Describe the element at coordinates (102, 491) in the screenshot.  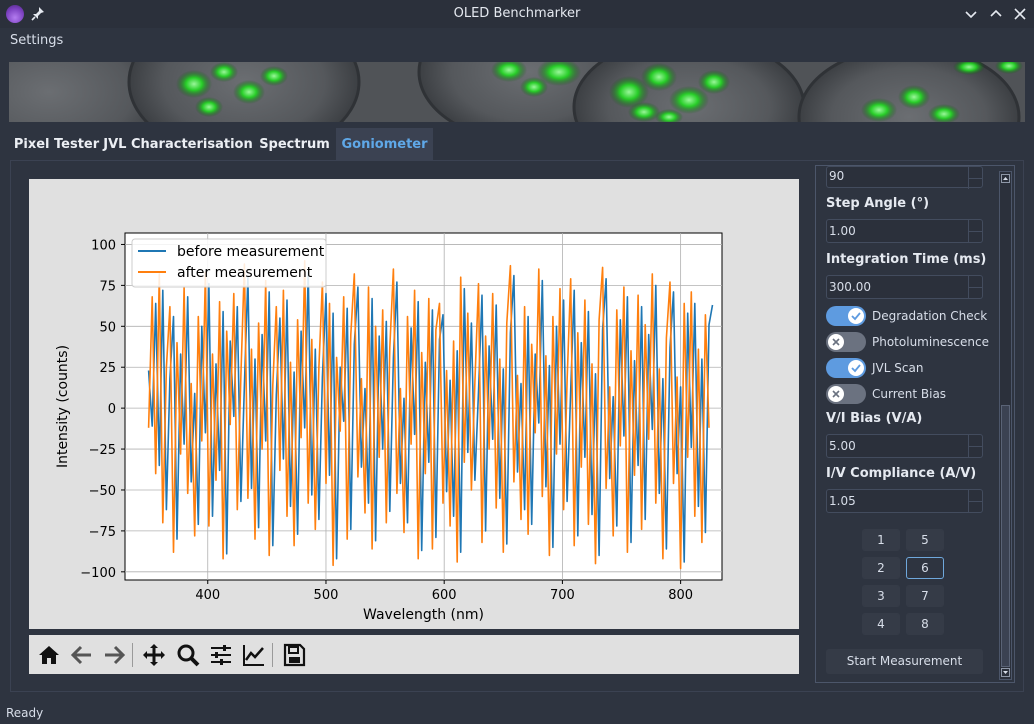
I see `y-tick-label: −50` at that location.